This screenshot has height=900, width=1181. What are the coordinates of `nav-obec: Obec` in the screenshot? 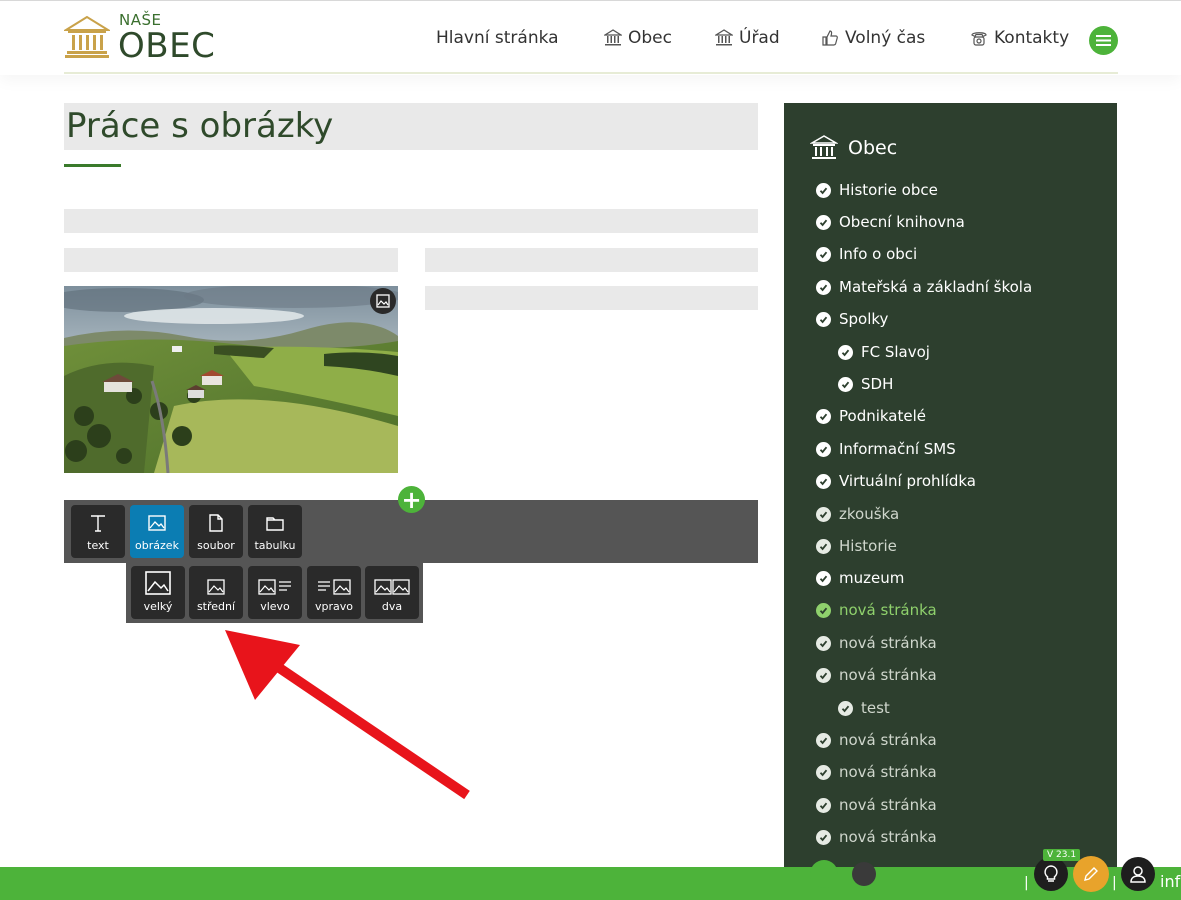 It's located at (638, 38).